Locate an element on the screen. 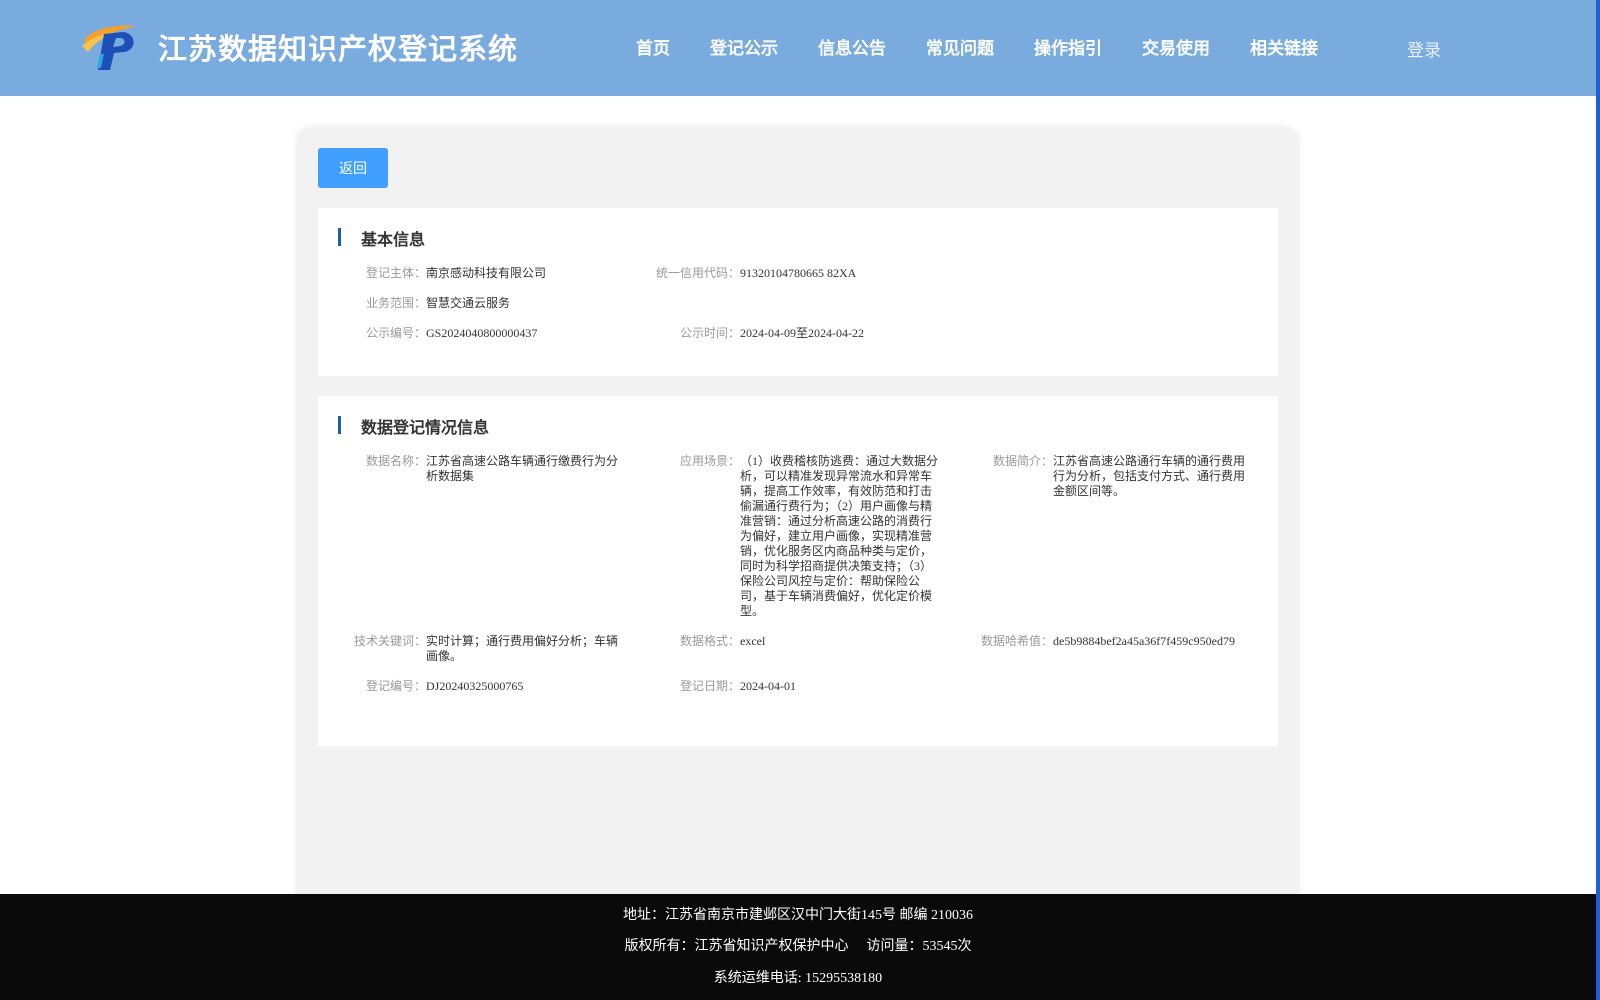  section-title: 基本信息 is located at coordinates (393, 240).